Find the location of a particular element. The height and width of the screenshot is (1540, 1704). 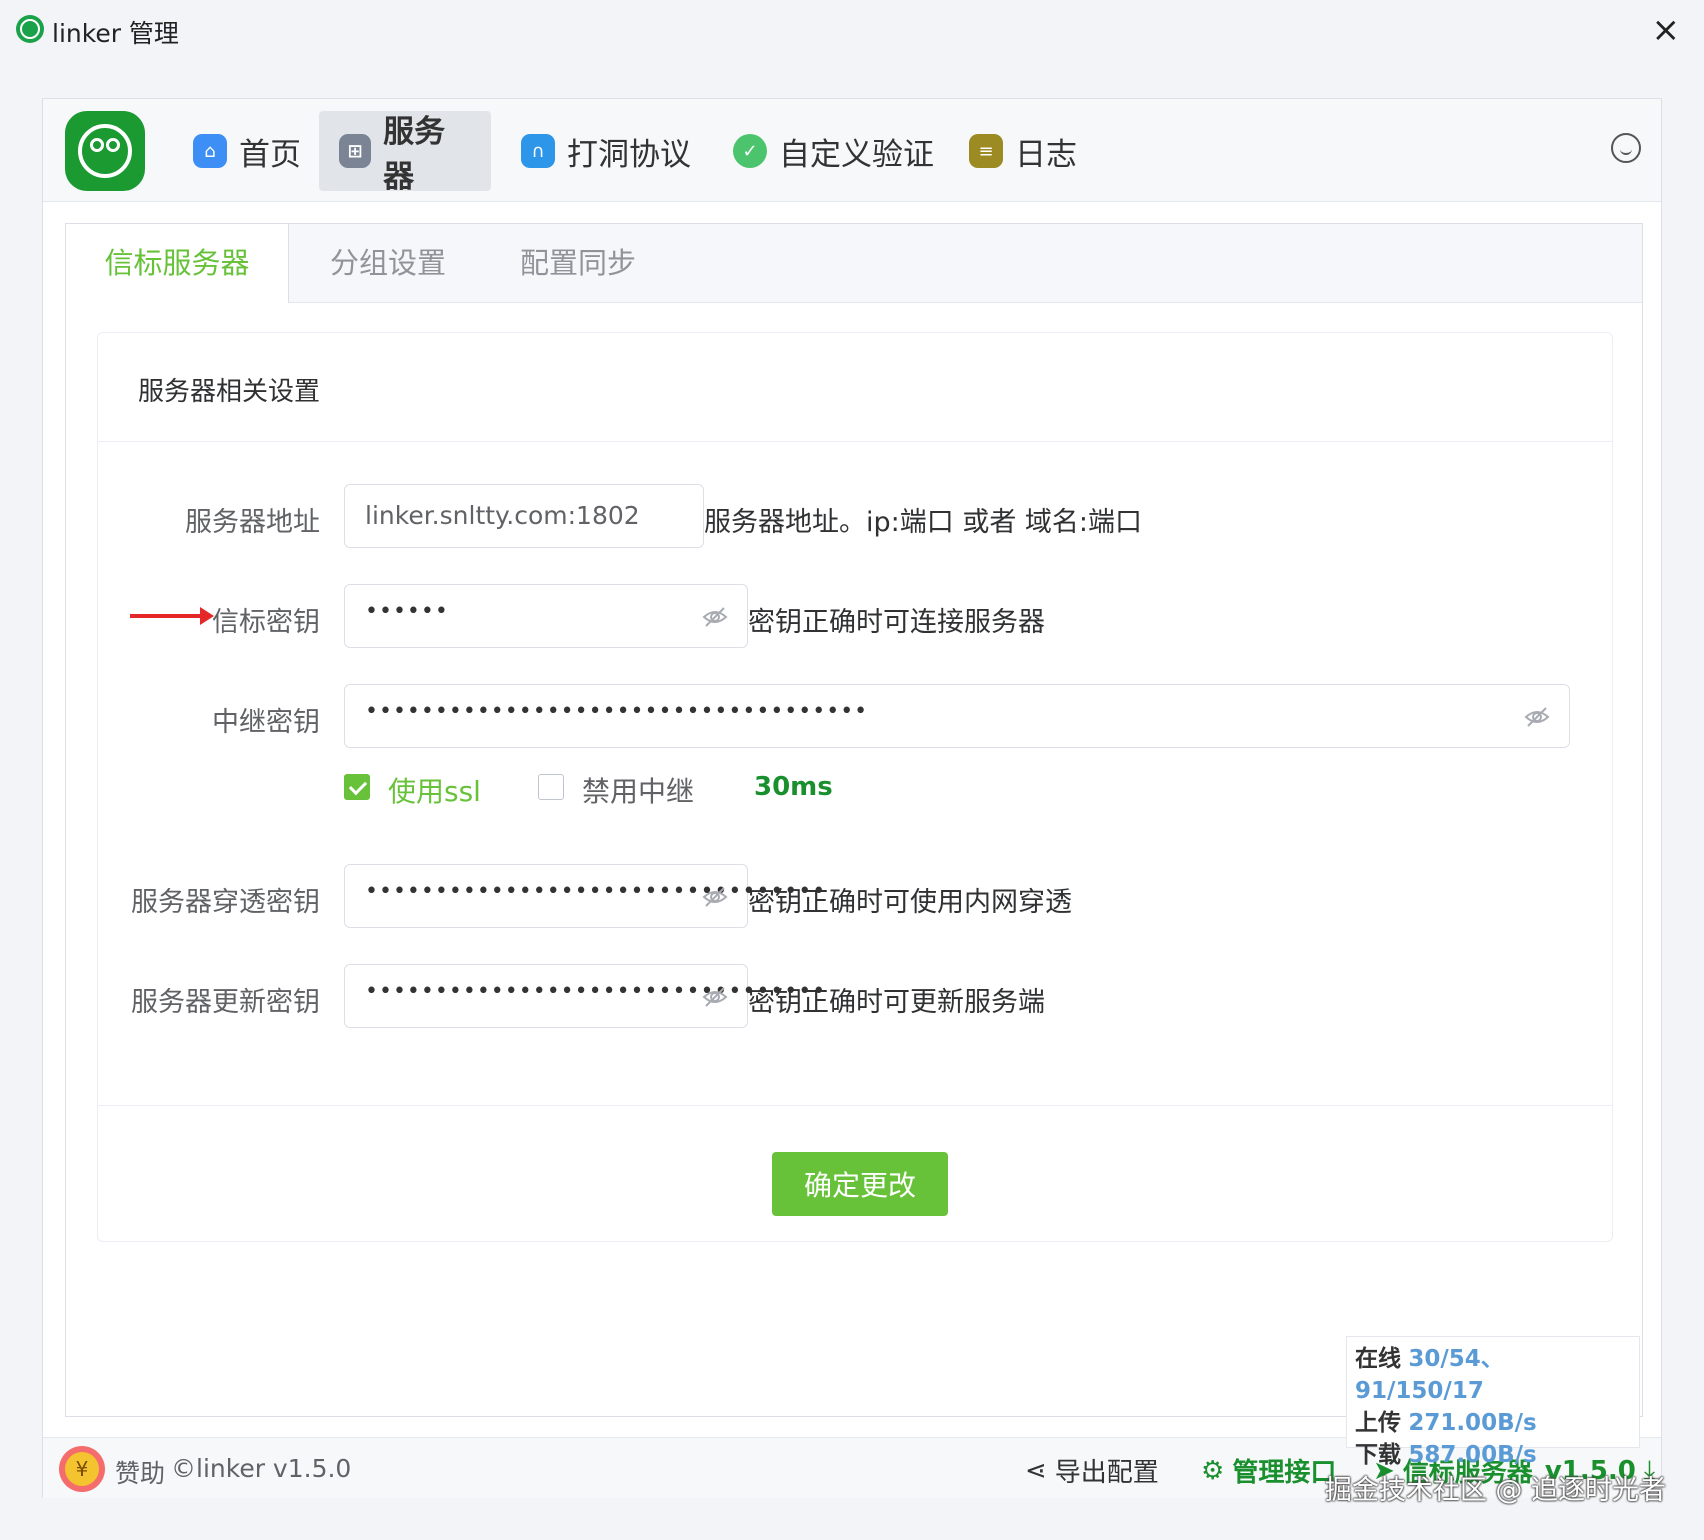

nav-item-server: ⊞ 服务器 is located at coordinates (405, 153).